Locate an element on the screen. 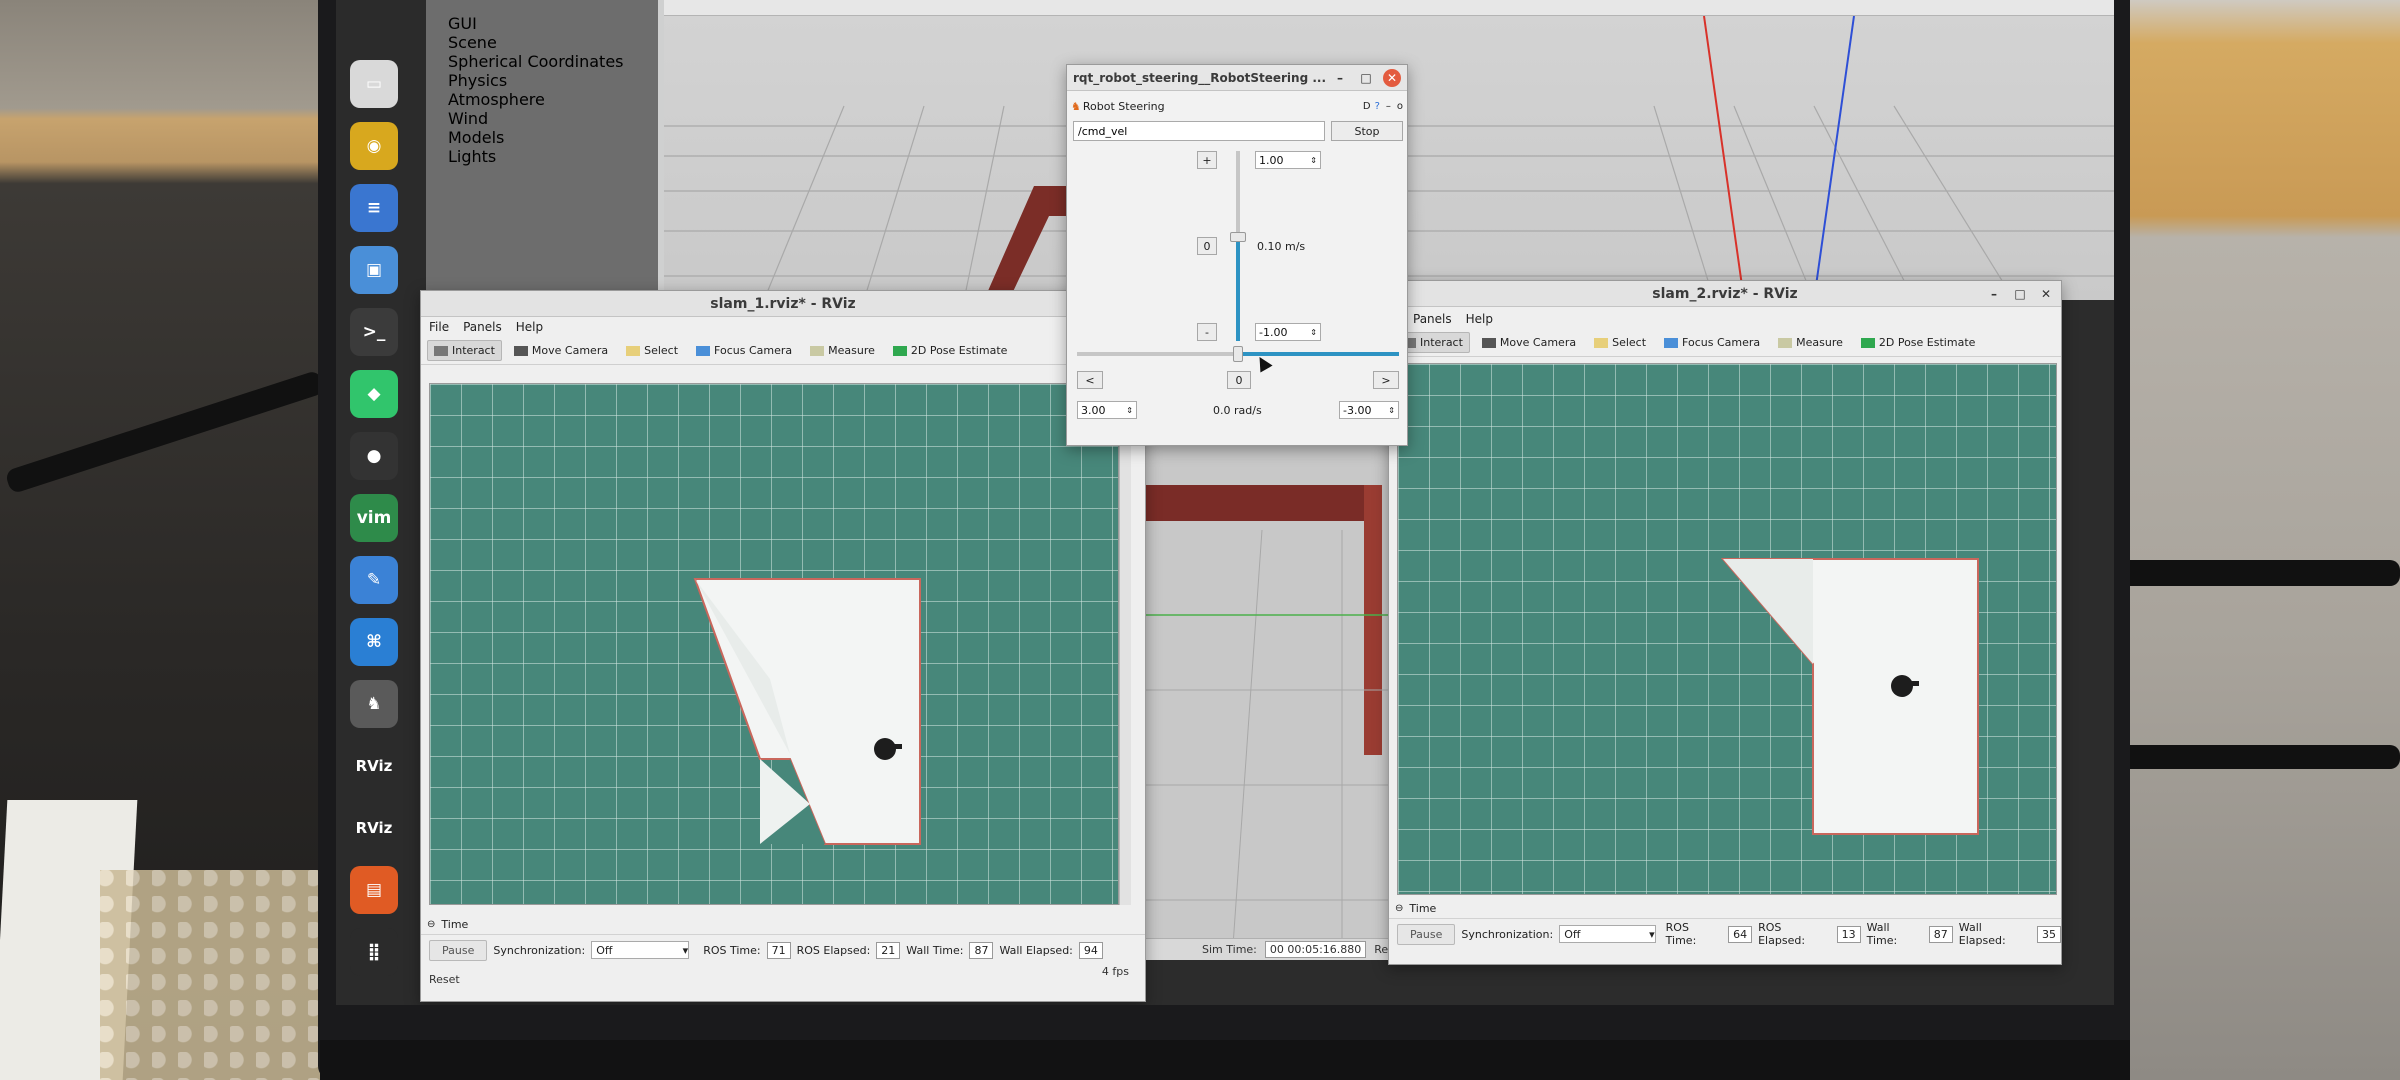 This screenshot has width=2400, height=1080. topic-input: /cmd_vel is located at coordinates (1199, 131).